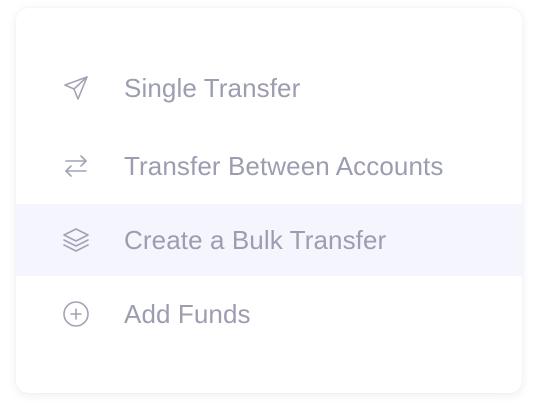 This screenshot has width=538, height=418. What do you see at coordinates (187, 313) in the screenshot?
I see `menu-item-label: Add Funds` at bounding box center [187, 313].